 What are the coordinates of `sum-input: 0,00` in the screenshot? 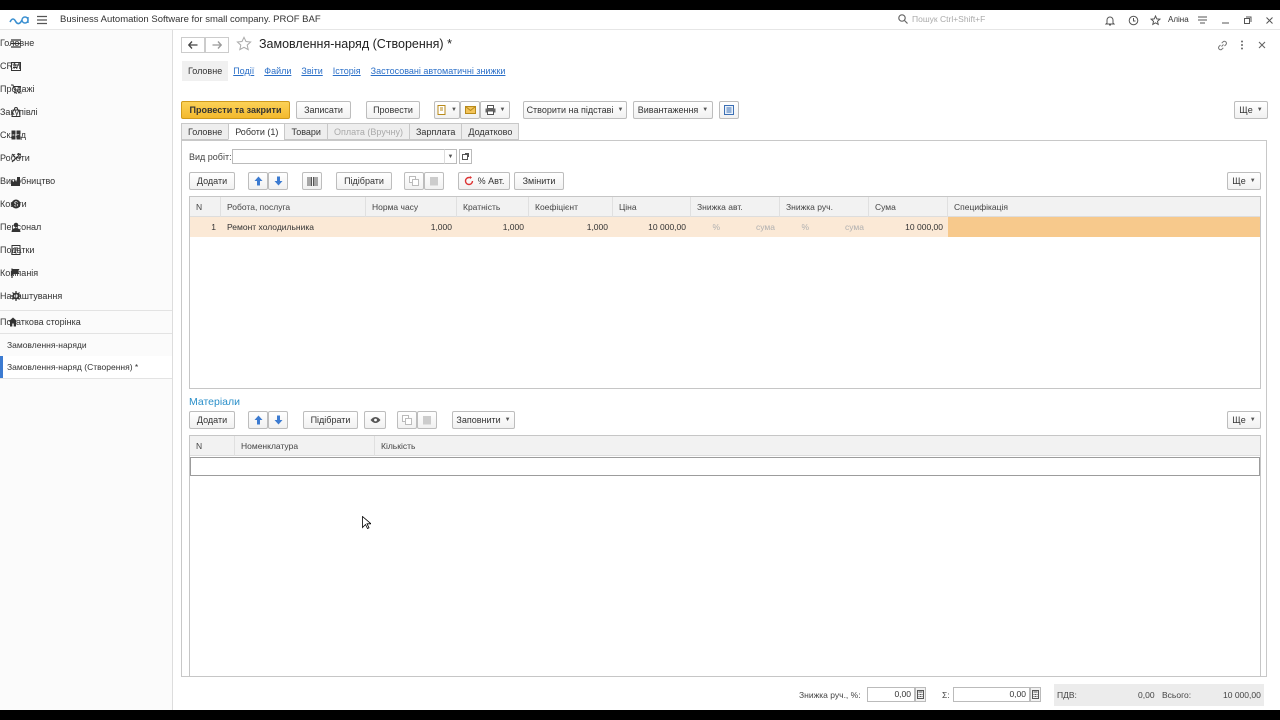 It's located at (991, 694).